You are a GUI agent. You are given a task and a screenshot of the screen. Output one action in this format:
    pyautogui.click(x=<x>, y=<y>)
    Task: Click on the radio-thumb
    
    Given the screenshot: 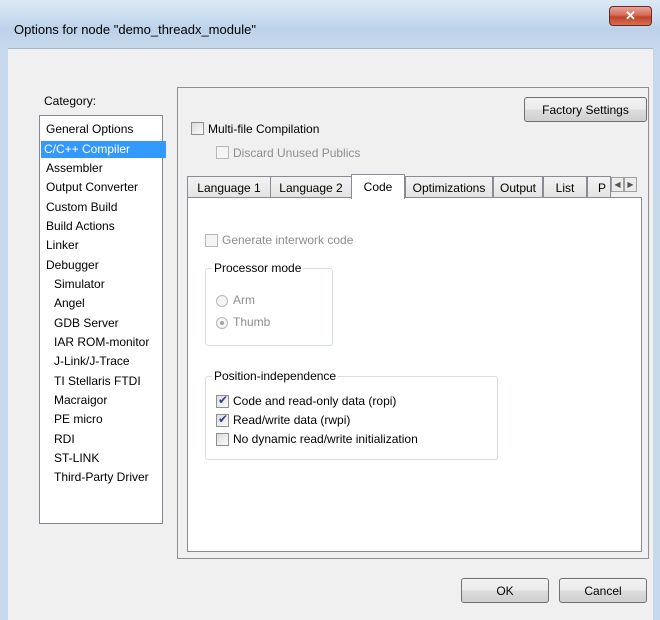 What is the action you would take?
    pyautogui.click(x=222, y=323)
    